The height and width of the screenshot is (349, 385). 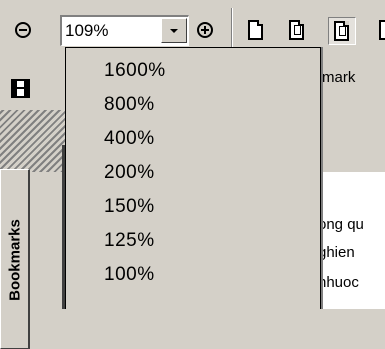 I want to click on zoom-value: 109%, so click(x=86, y=30).